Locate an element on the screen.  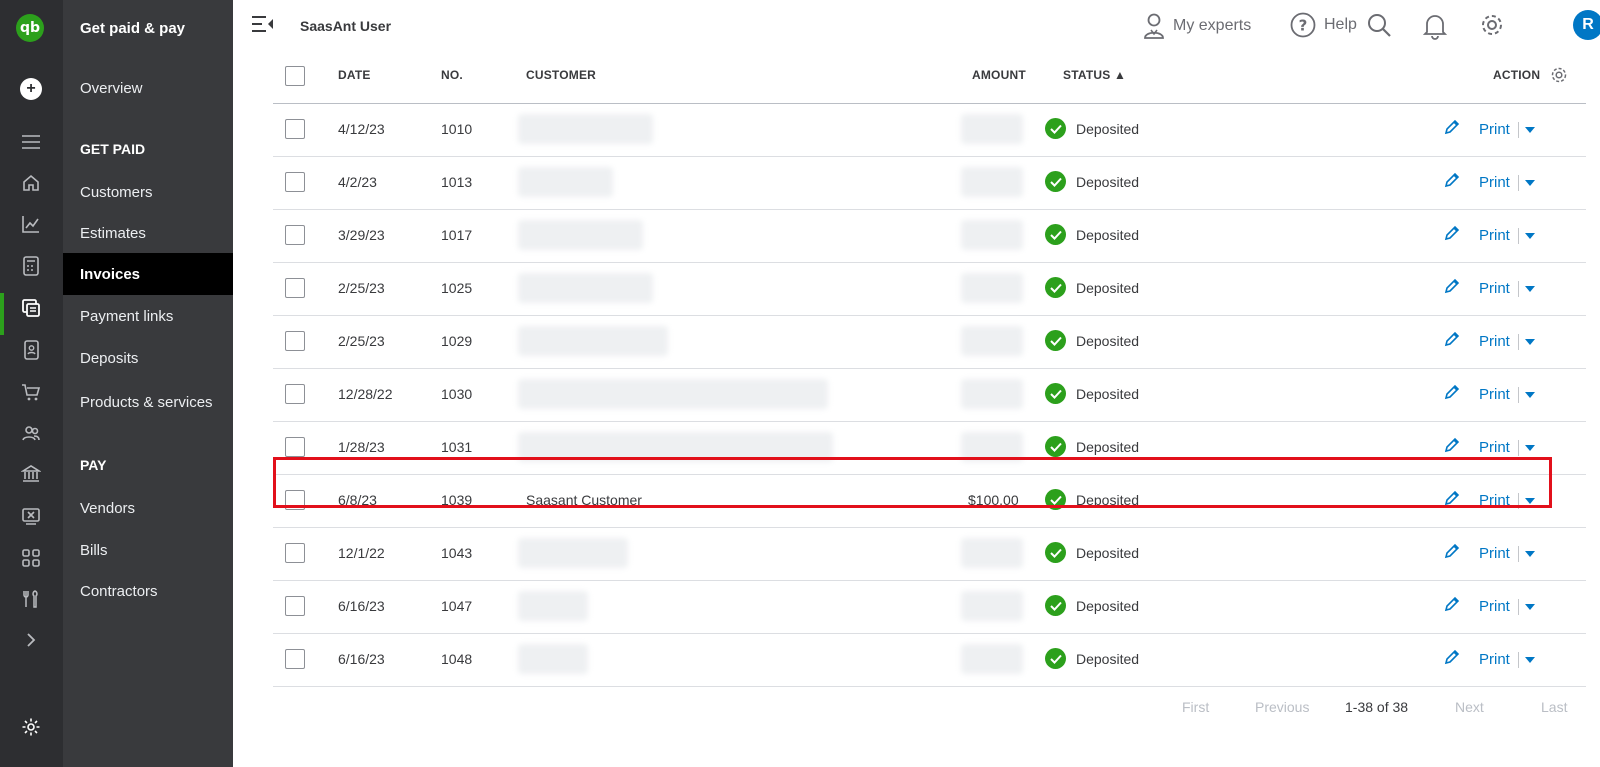
pager-previous: Previous is located at coordinates (1282, 707).